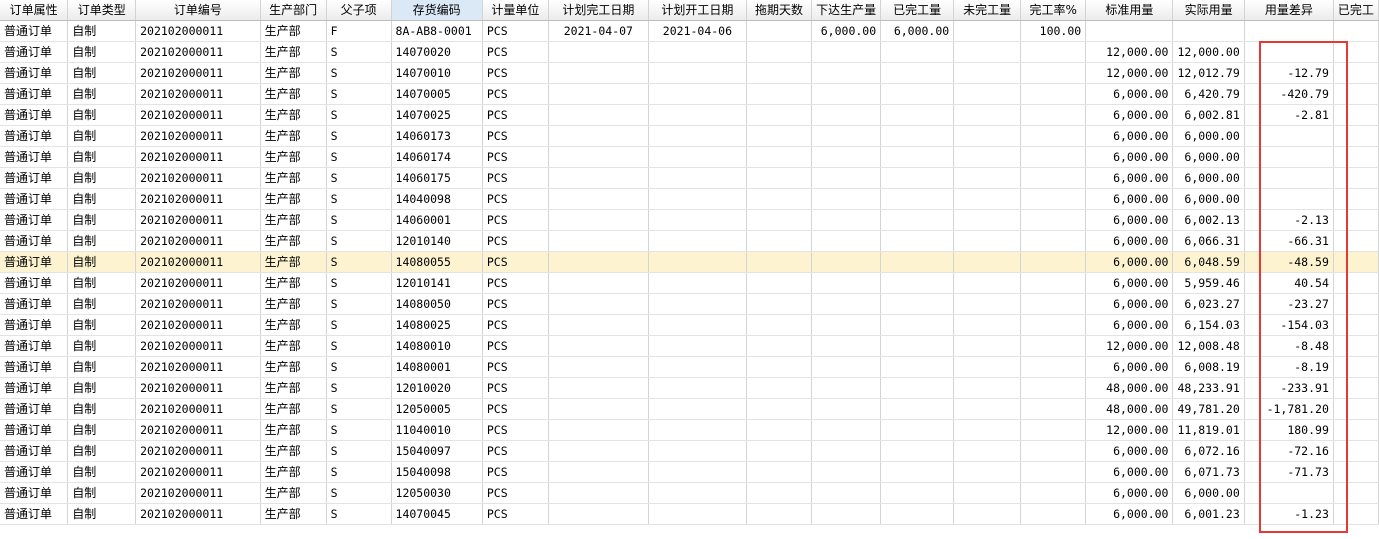  I want to click on cell-actual: 6,000.00, so click(1208, 493).